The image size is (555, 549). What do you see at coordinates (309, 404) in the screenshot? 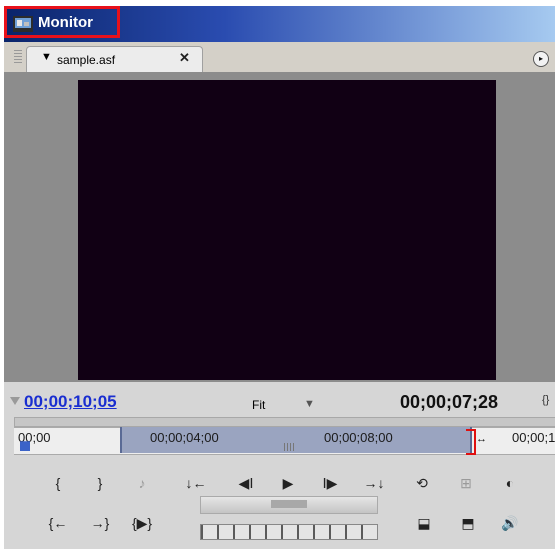
I see `zoom-dropdown-icon: ▼` at bounding box center [309, 404].